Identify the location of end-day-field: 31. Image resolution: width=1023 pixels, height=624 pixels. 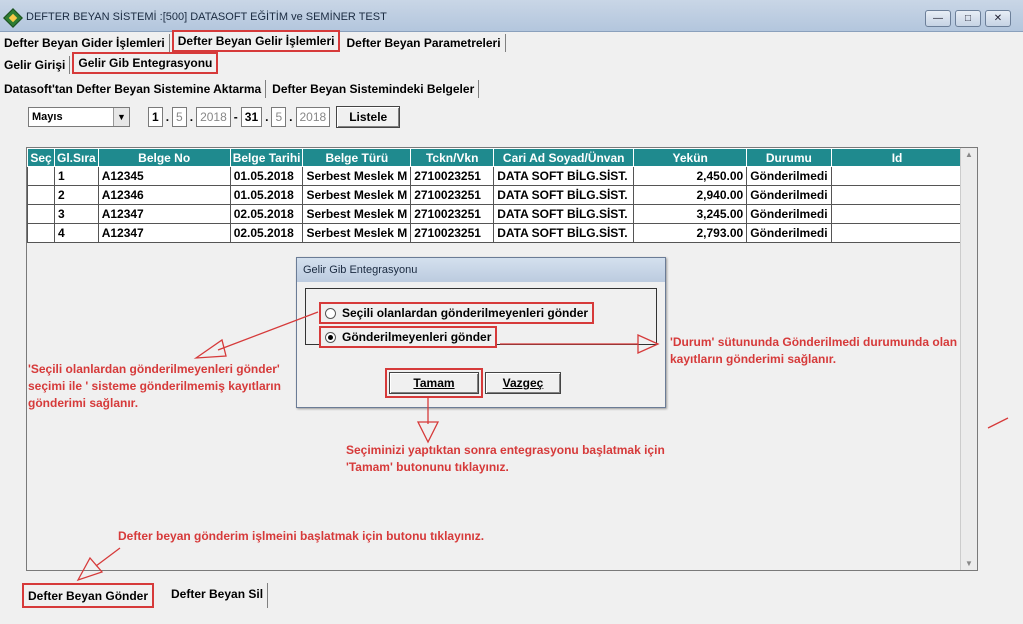
(251, 117).